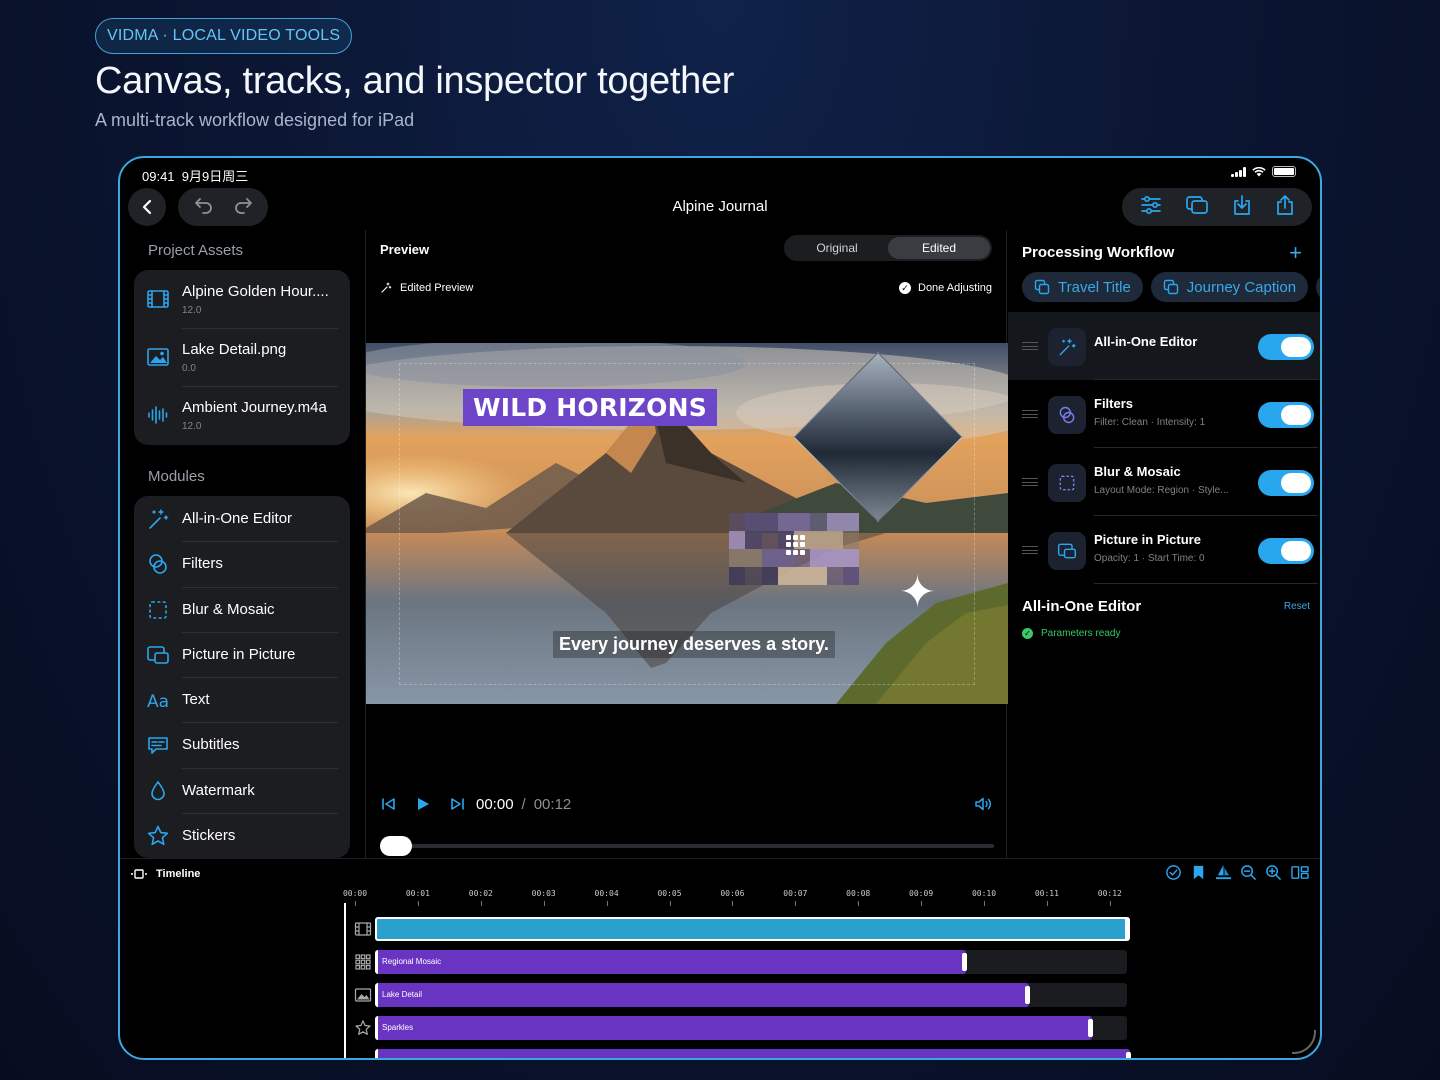 The image size is (1440, 1080). Describe the element at coordinates (345, 980) in the screenshot. I see `playhead` at that location.